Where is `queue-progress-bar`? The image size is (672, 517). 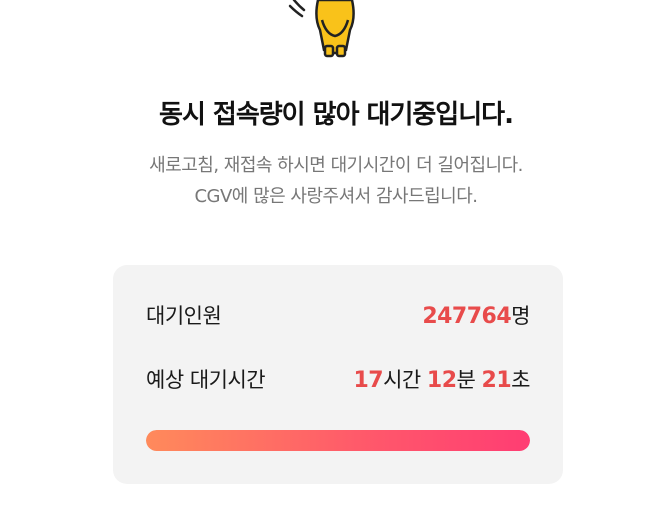
queue-progress-bar is located at coordinates (338, 440).